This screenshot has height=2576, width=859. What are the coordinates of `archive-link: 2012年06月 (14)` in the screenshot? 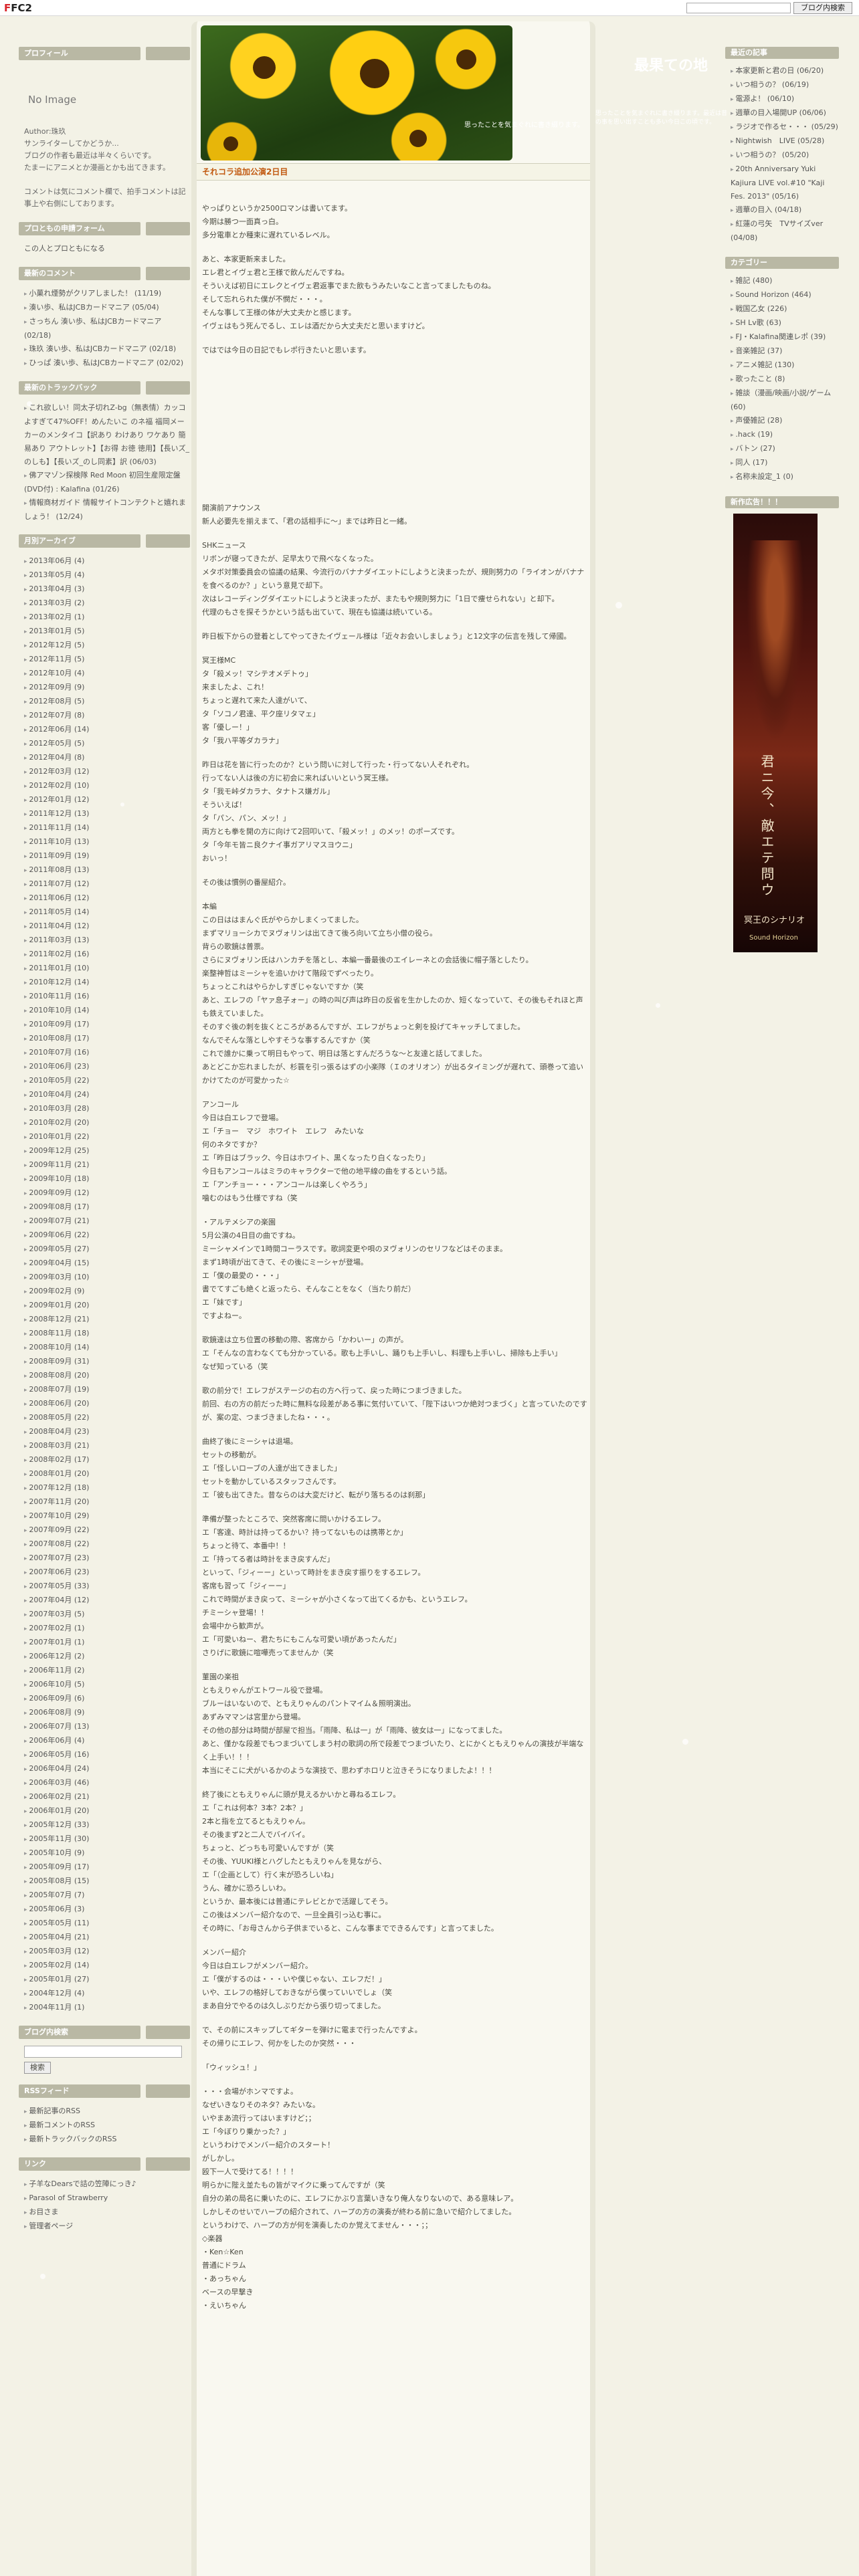 It's located at (107, 730).